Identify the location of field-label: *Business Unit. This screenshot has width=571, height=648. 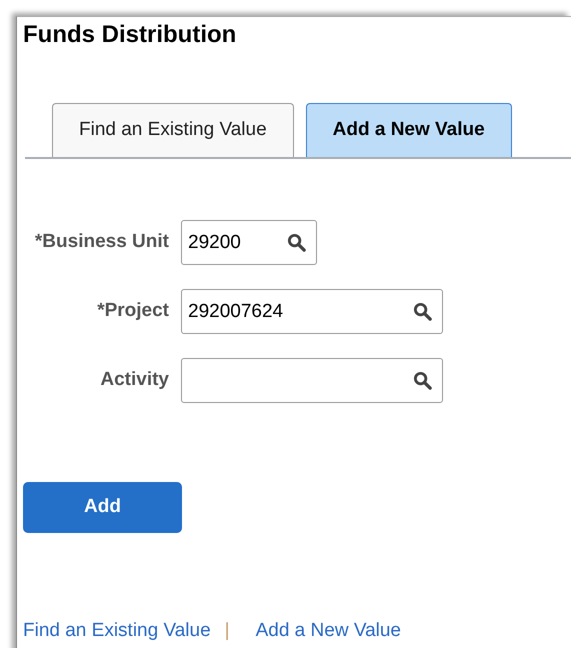
(102, 242).